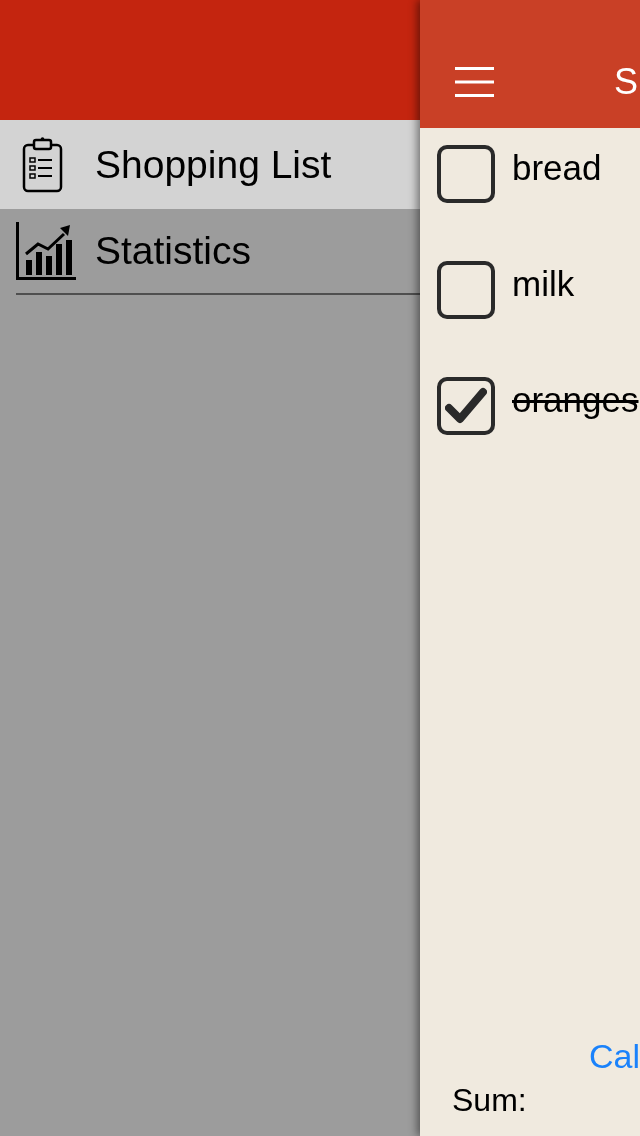  What do you see at coordinates (218, 252) in the screenshot?
I see `menu-item: Statistics` at bounding box center [218, 252].